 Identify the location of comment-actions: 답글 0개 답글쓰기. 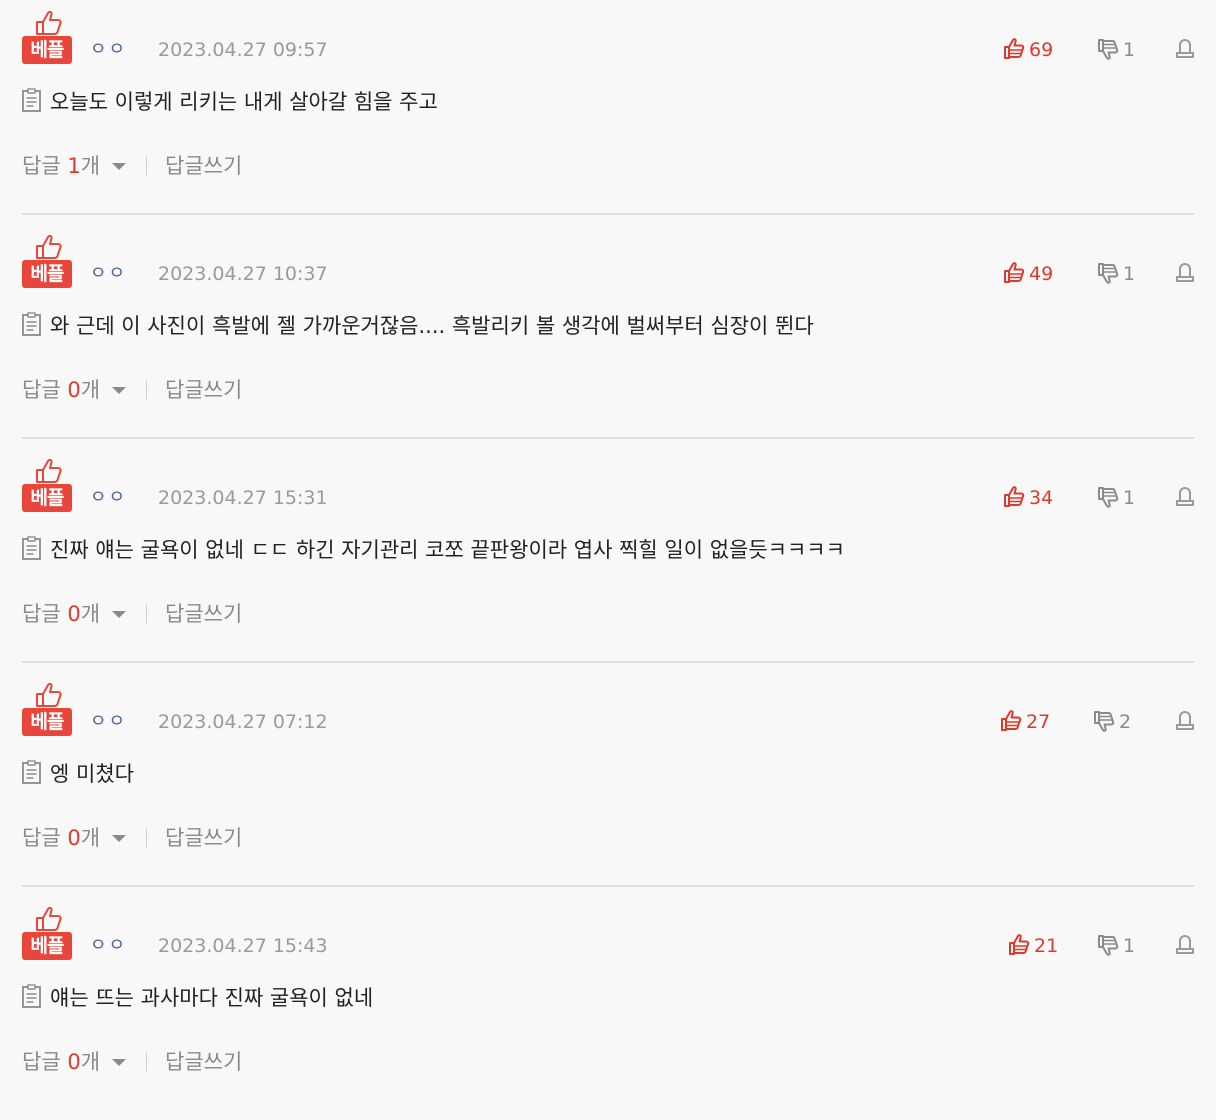
(132, 614).